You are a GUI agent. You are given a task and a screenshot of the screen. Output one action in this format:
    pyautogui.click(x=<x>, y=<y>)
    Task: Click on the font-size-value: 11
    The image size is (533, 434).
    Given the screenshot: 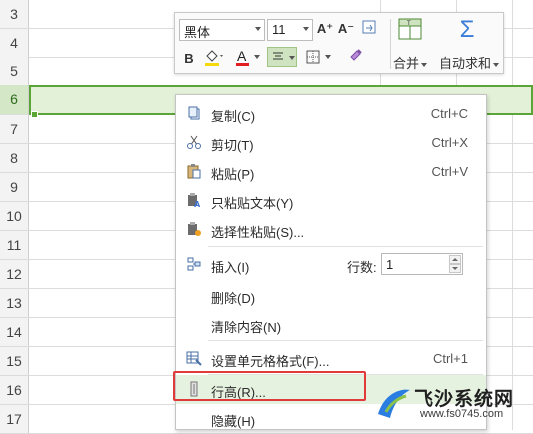 What is the action you would take?
    pyautogui.click(x=279, y=29)
    